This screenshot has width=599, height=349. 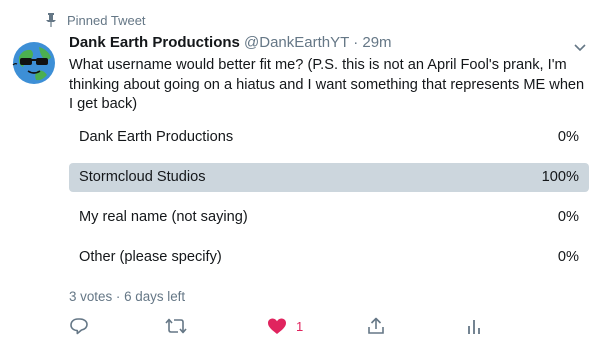 I want to click on reply-icon, so click(x=79, y=327).